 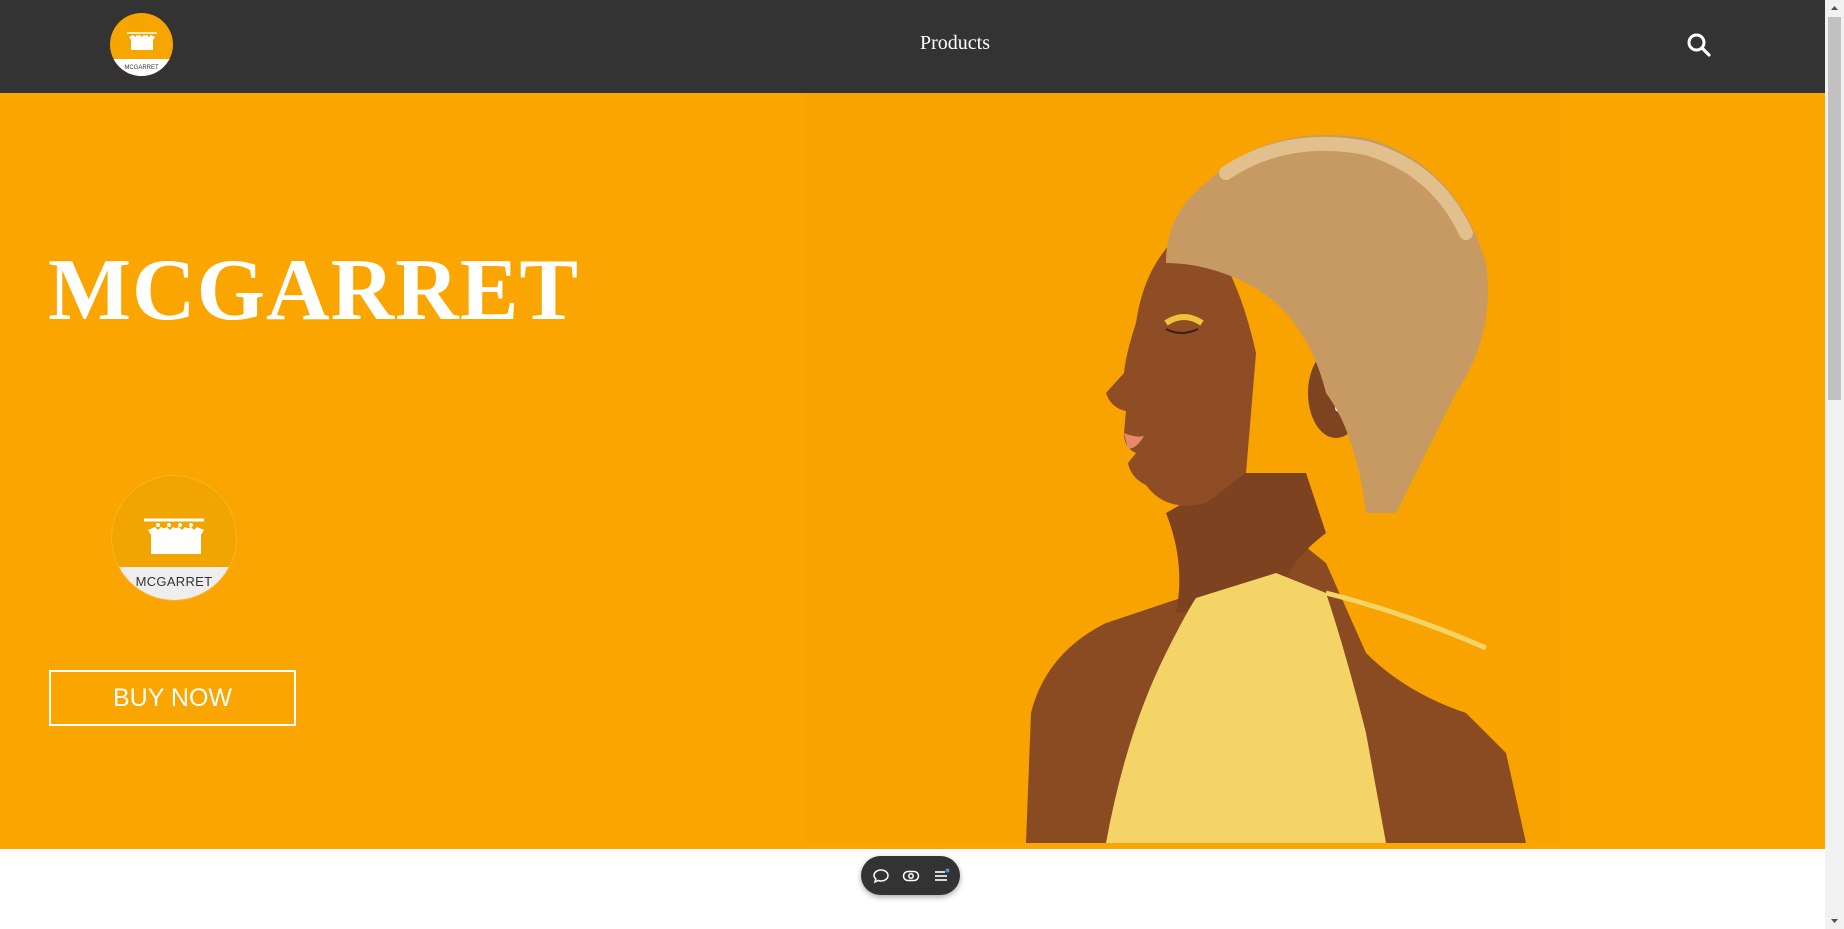 What do you see at coordinates (174, 581) in the screenshot?
I see `badge-text: MCGARRET` at bounding box center [174, 581].